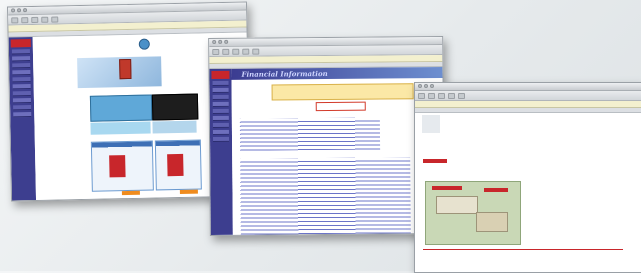  Describe the element at coordinates (431, 124) in the screenshot. I see `logo-block` at that location.